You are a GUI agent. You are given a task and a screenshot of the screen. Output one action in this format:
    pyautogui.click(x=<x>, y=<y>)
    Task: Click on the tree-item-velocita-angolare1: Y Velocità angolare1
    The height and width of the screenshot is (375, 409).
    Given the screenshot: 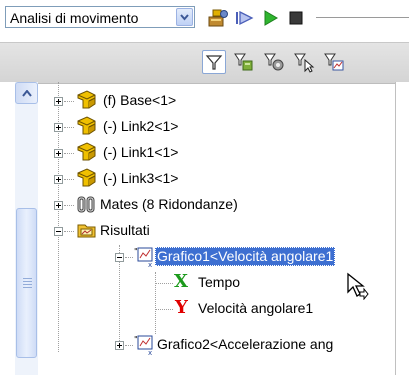 What is the action you would take?
    pyautogui.click(x=218, y=309)
    